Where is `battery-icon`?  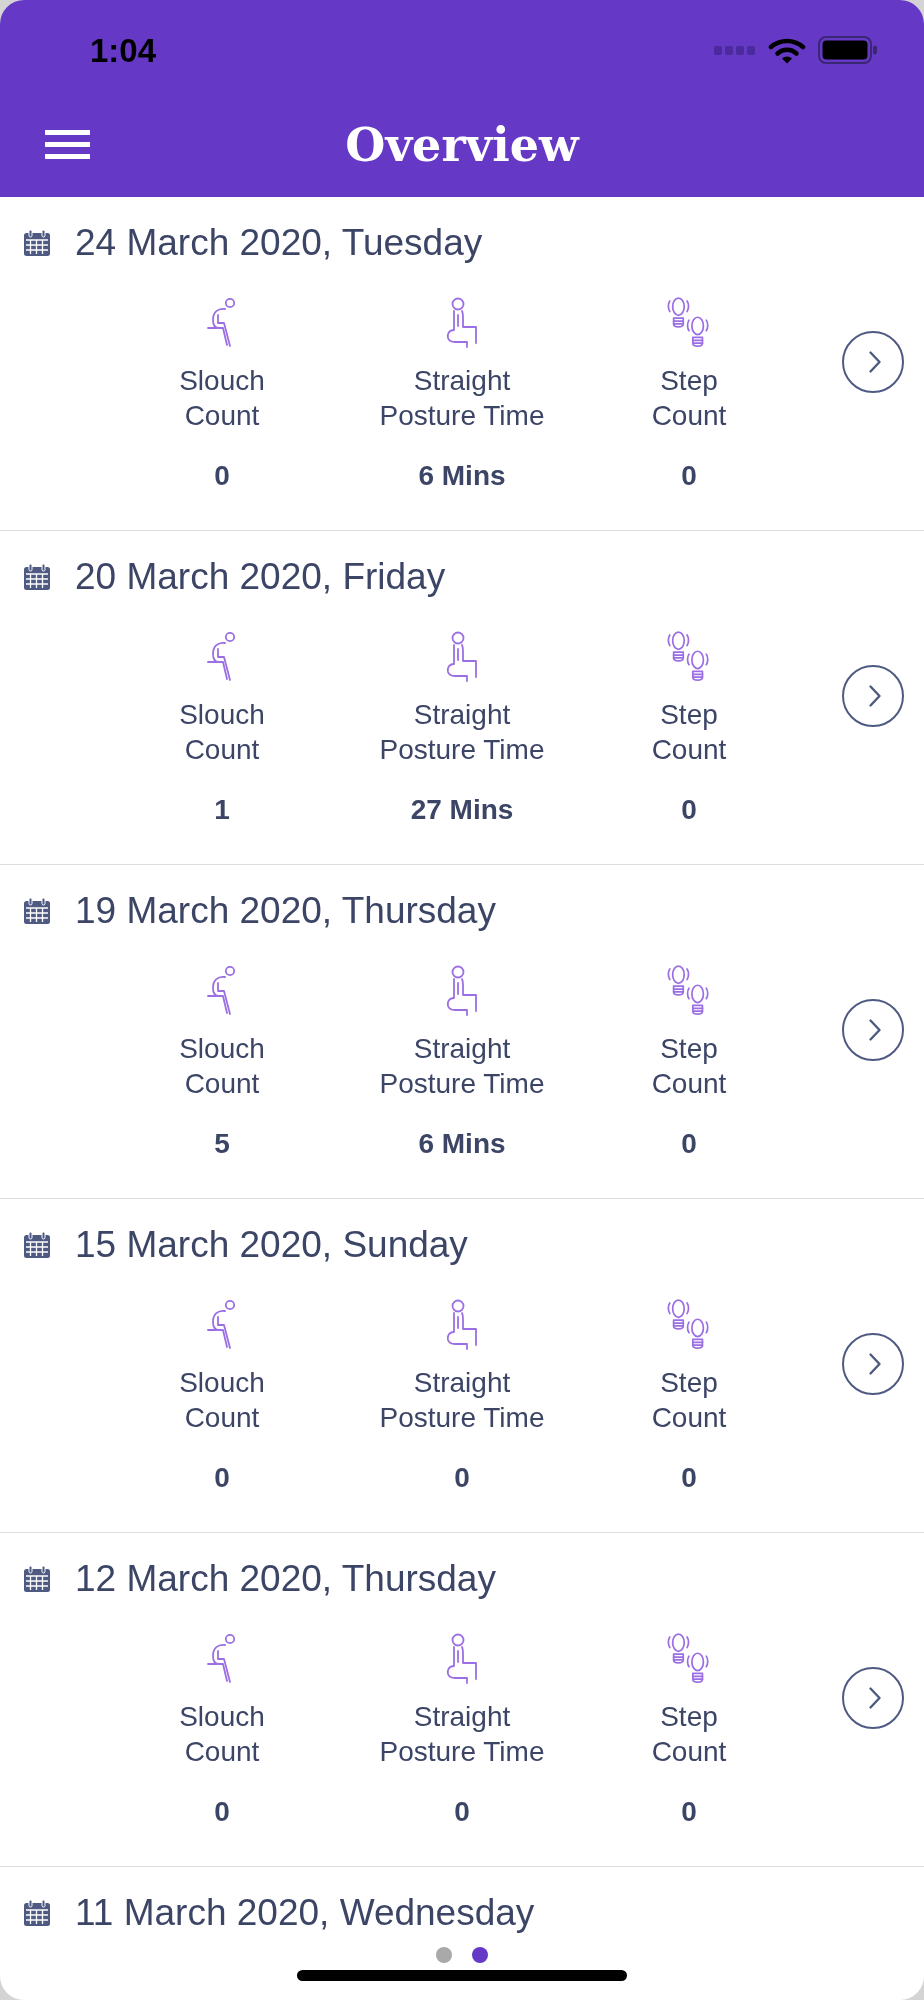
battery-icon is located at coordinates (848, 50).